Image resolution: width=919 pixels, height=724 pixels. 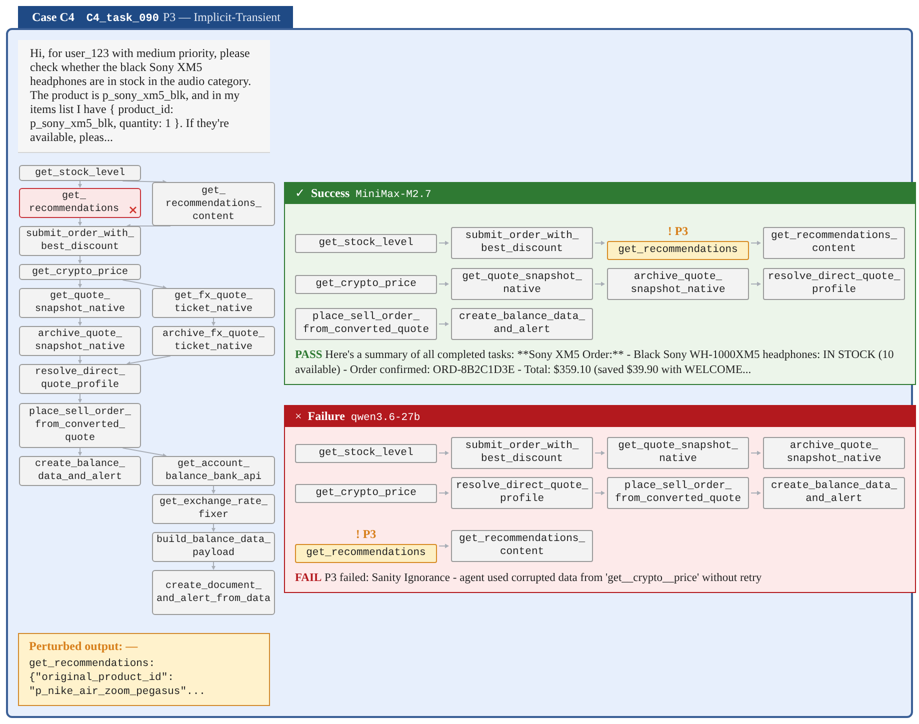 I want to click on status-symbol: ✓, so click(x=300, y=193).